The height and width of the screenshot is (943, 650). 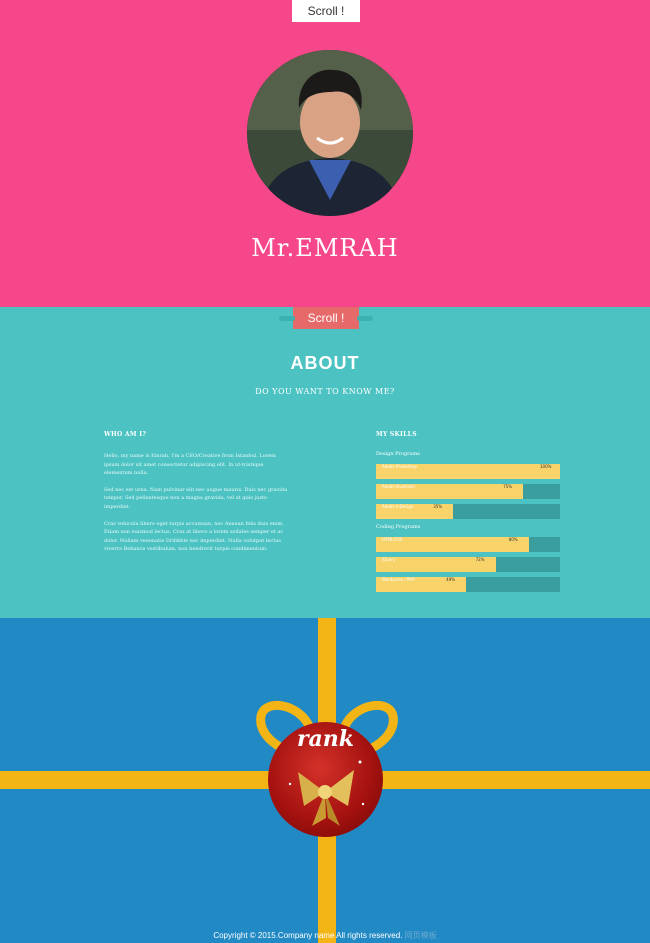 I want to click on portrait-image, so click(x=330, y=133).